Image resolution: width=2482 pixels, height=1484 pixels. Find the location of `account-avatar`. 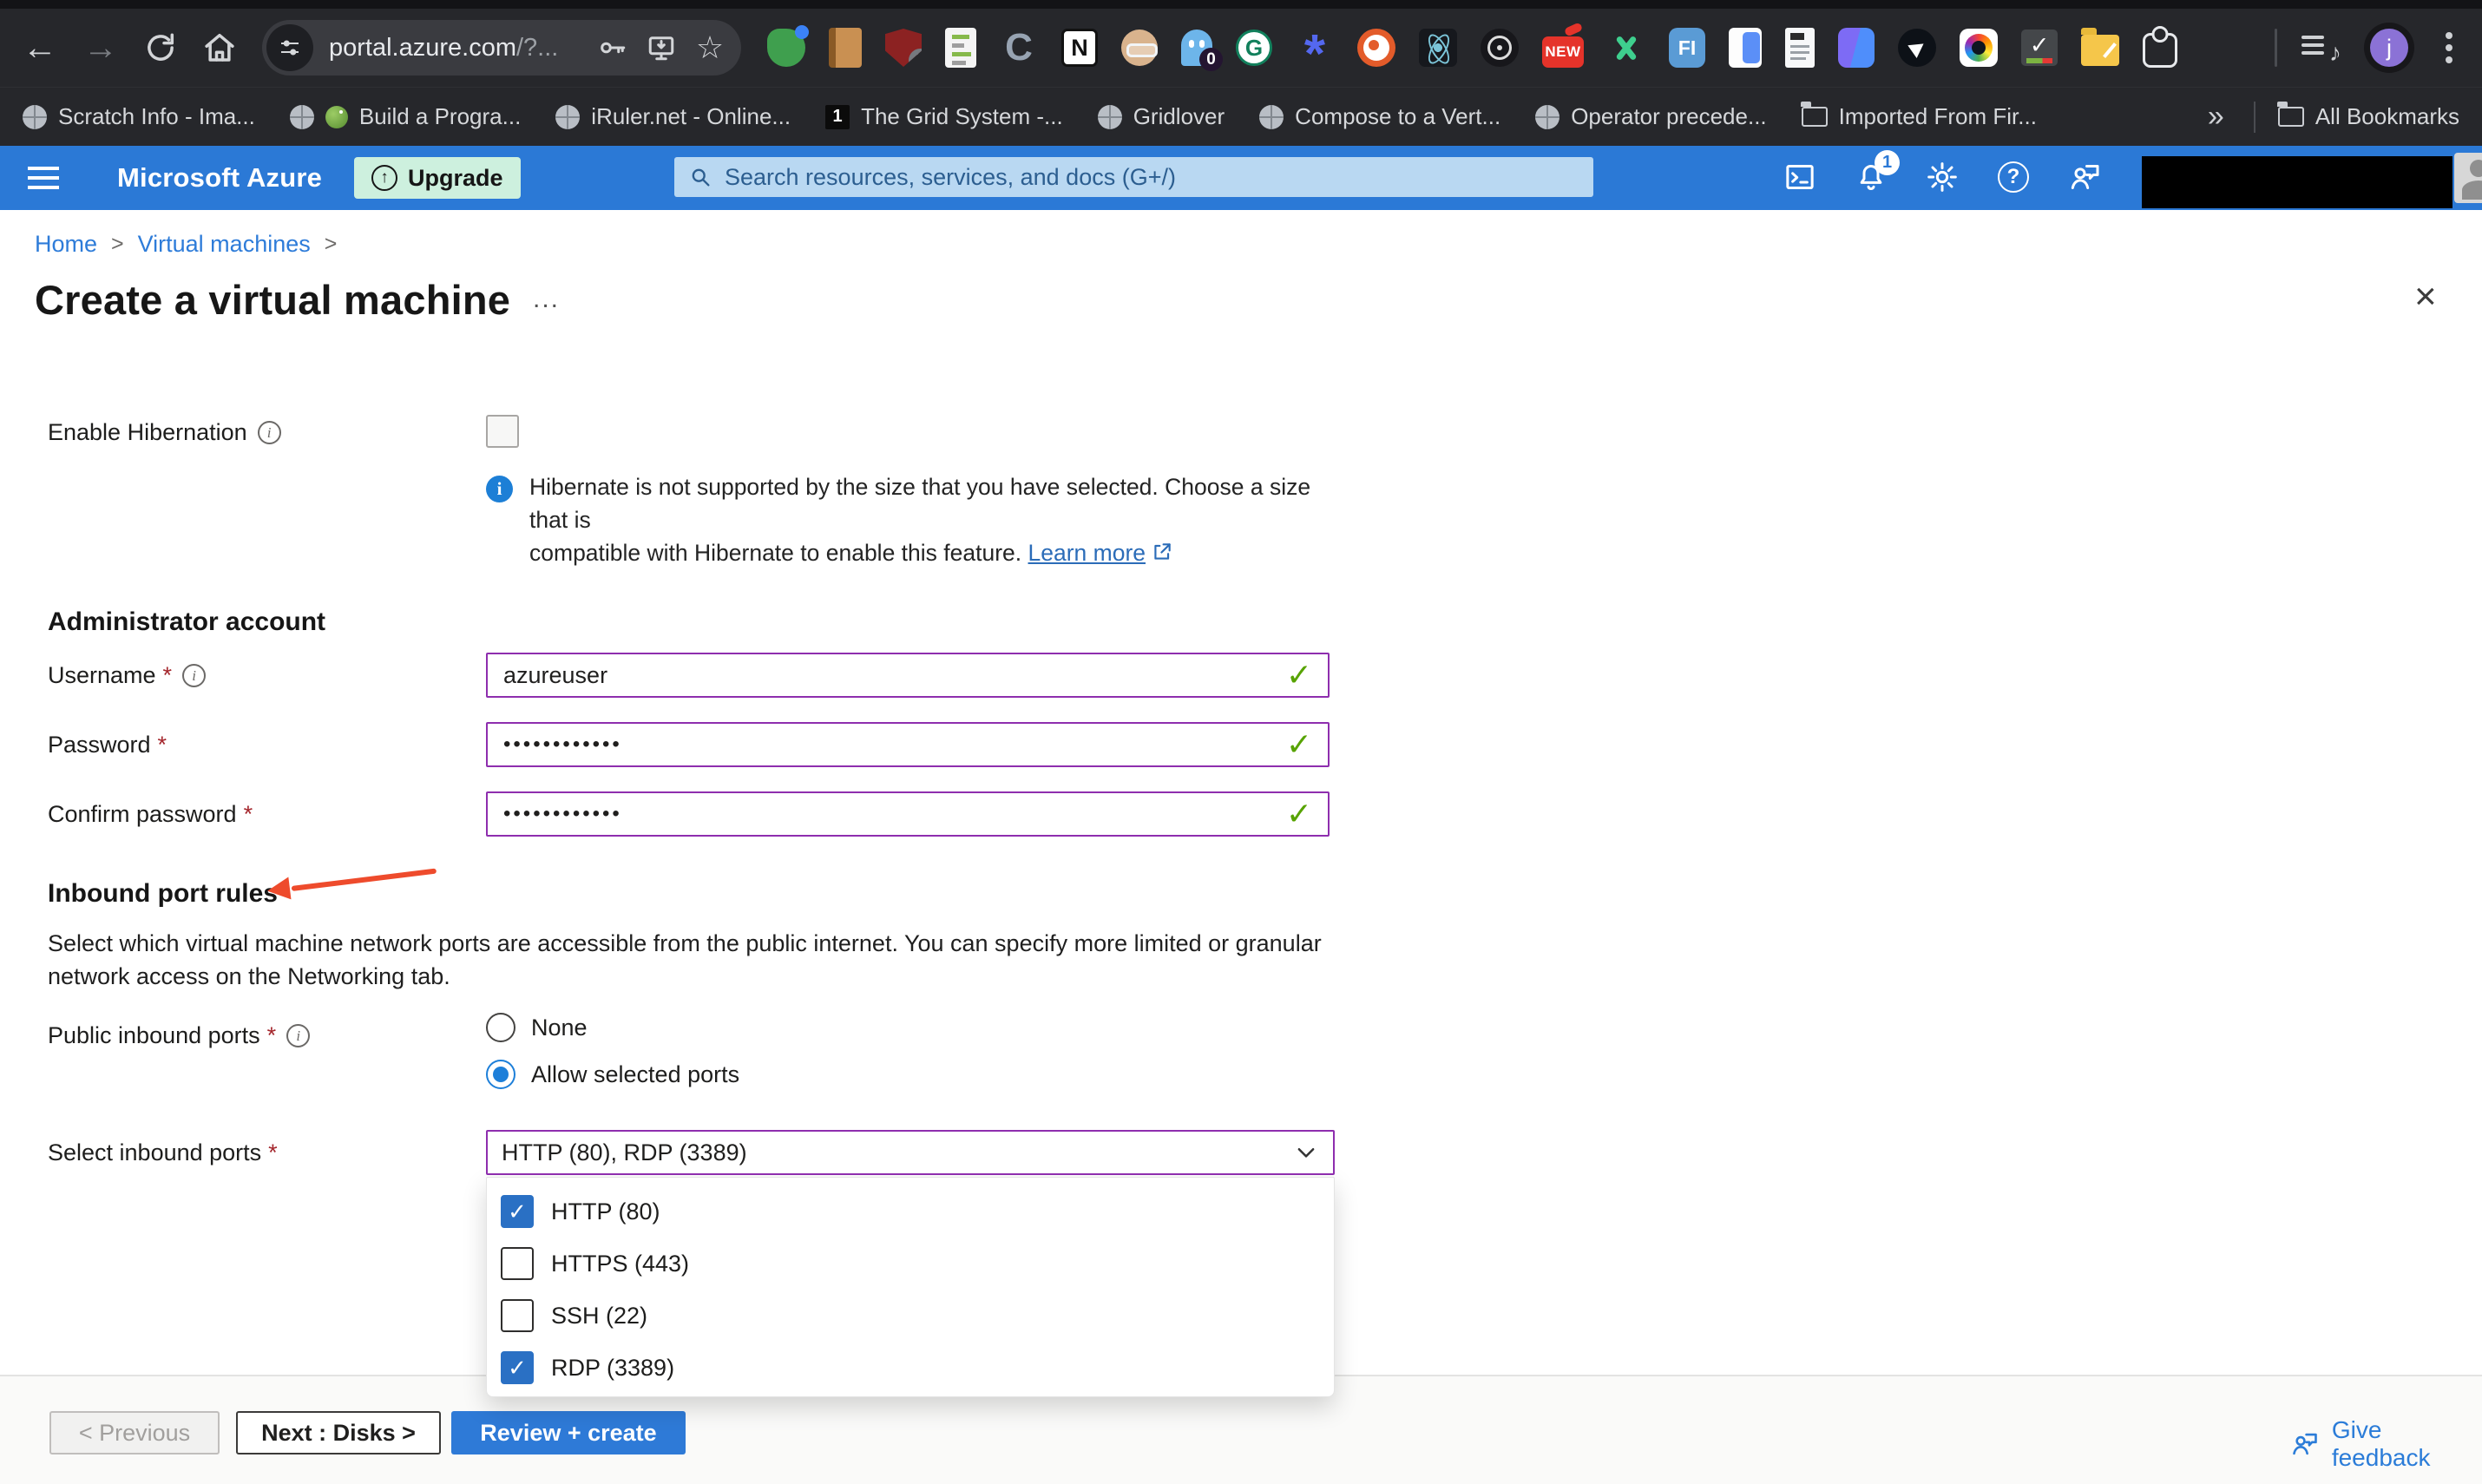

account-avatar is located at coordinates (2468, 178).